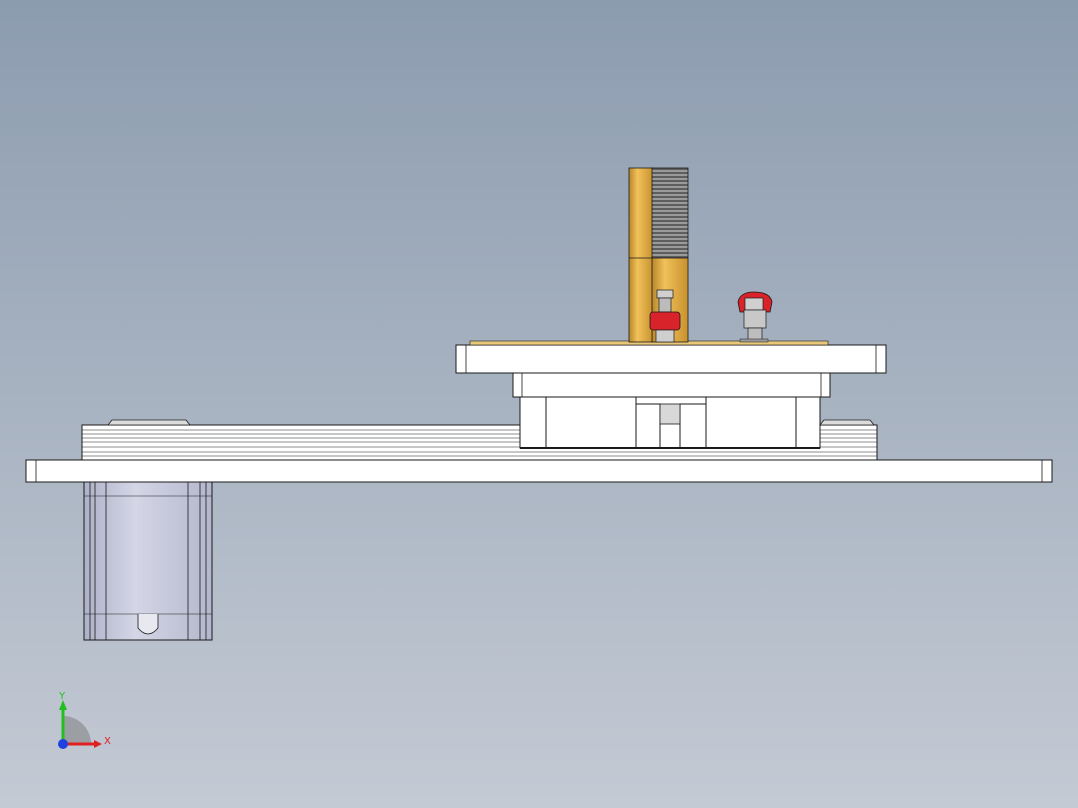  Describe the element at coordinates (755, 317) in the screenshot. I see `red-clamp-right` at that location.